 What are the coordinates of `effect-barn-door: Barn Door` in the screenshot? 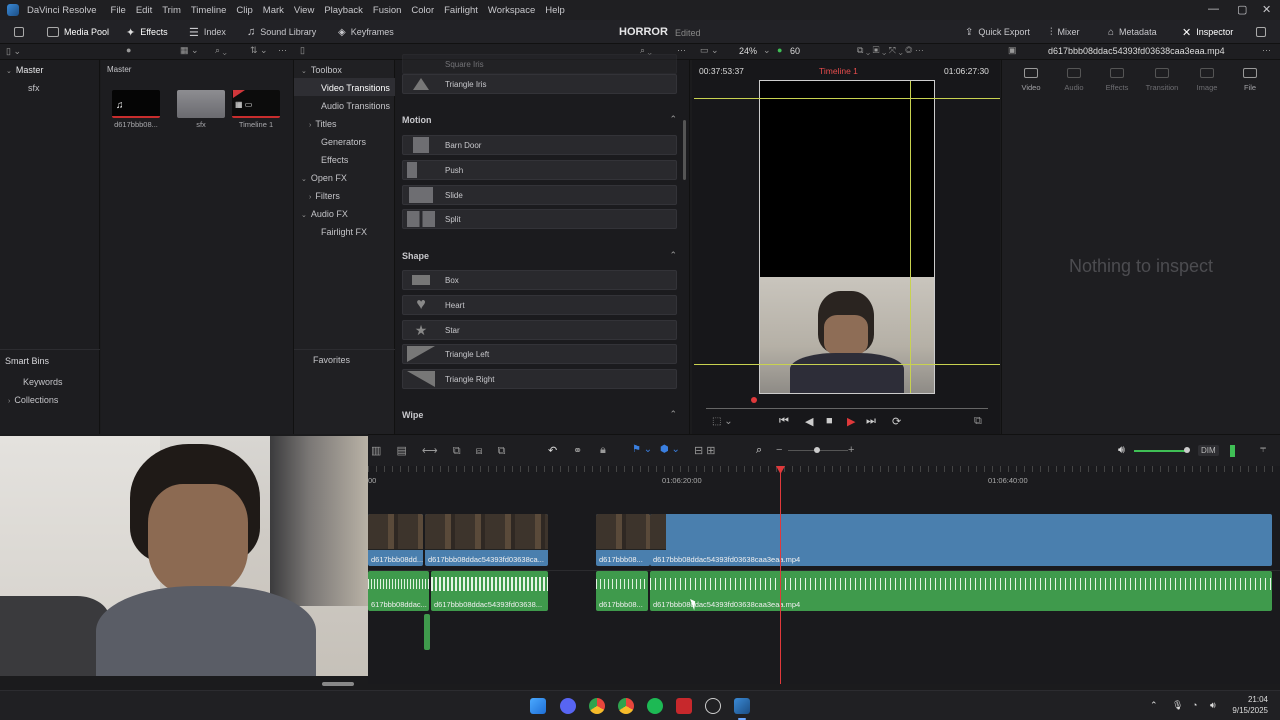 It's located at (539, 145).